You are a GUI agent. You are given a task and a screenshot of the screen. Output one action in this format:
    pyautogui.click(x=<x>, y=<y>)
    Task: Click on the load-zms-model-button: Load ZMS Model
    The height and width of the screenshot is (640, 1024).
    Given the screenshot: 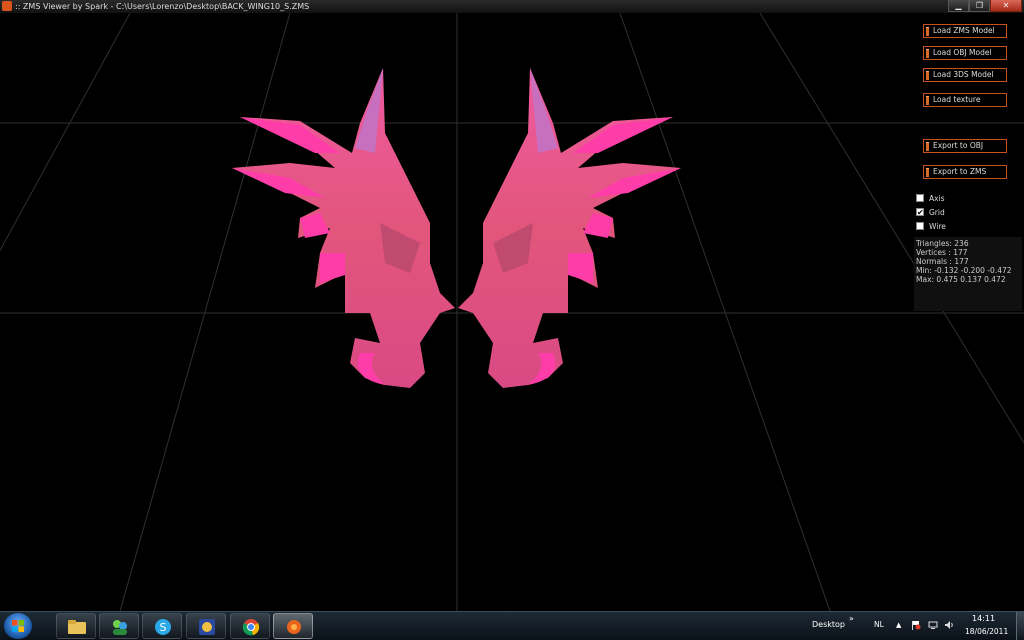 What is the action you would take?
    pyautogui.click(x=965, y=31)
    